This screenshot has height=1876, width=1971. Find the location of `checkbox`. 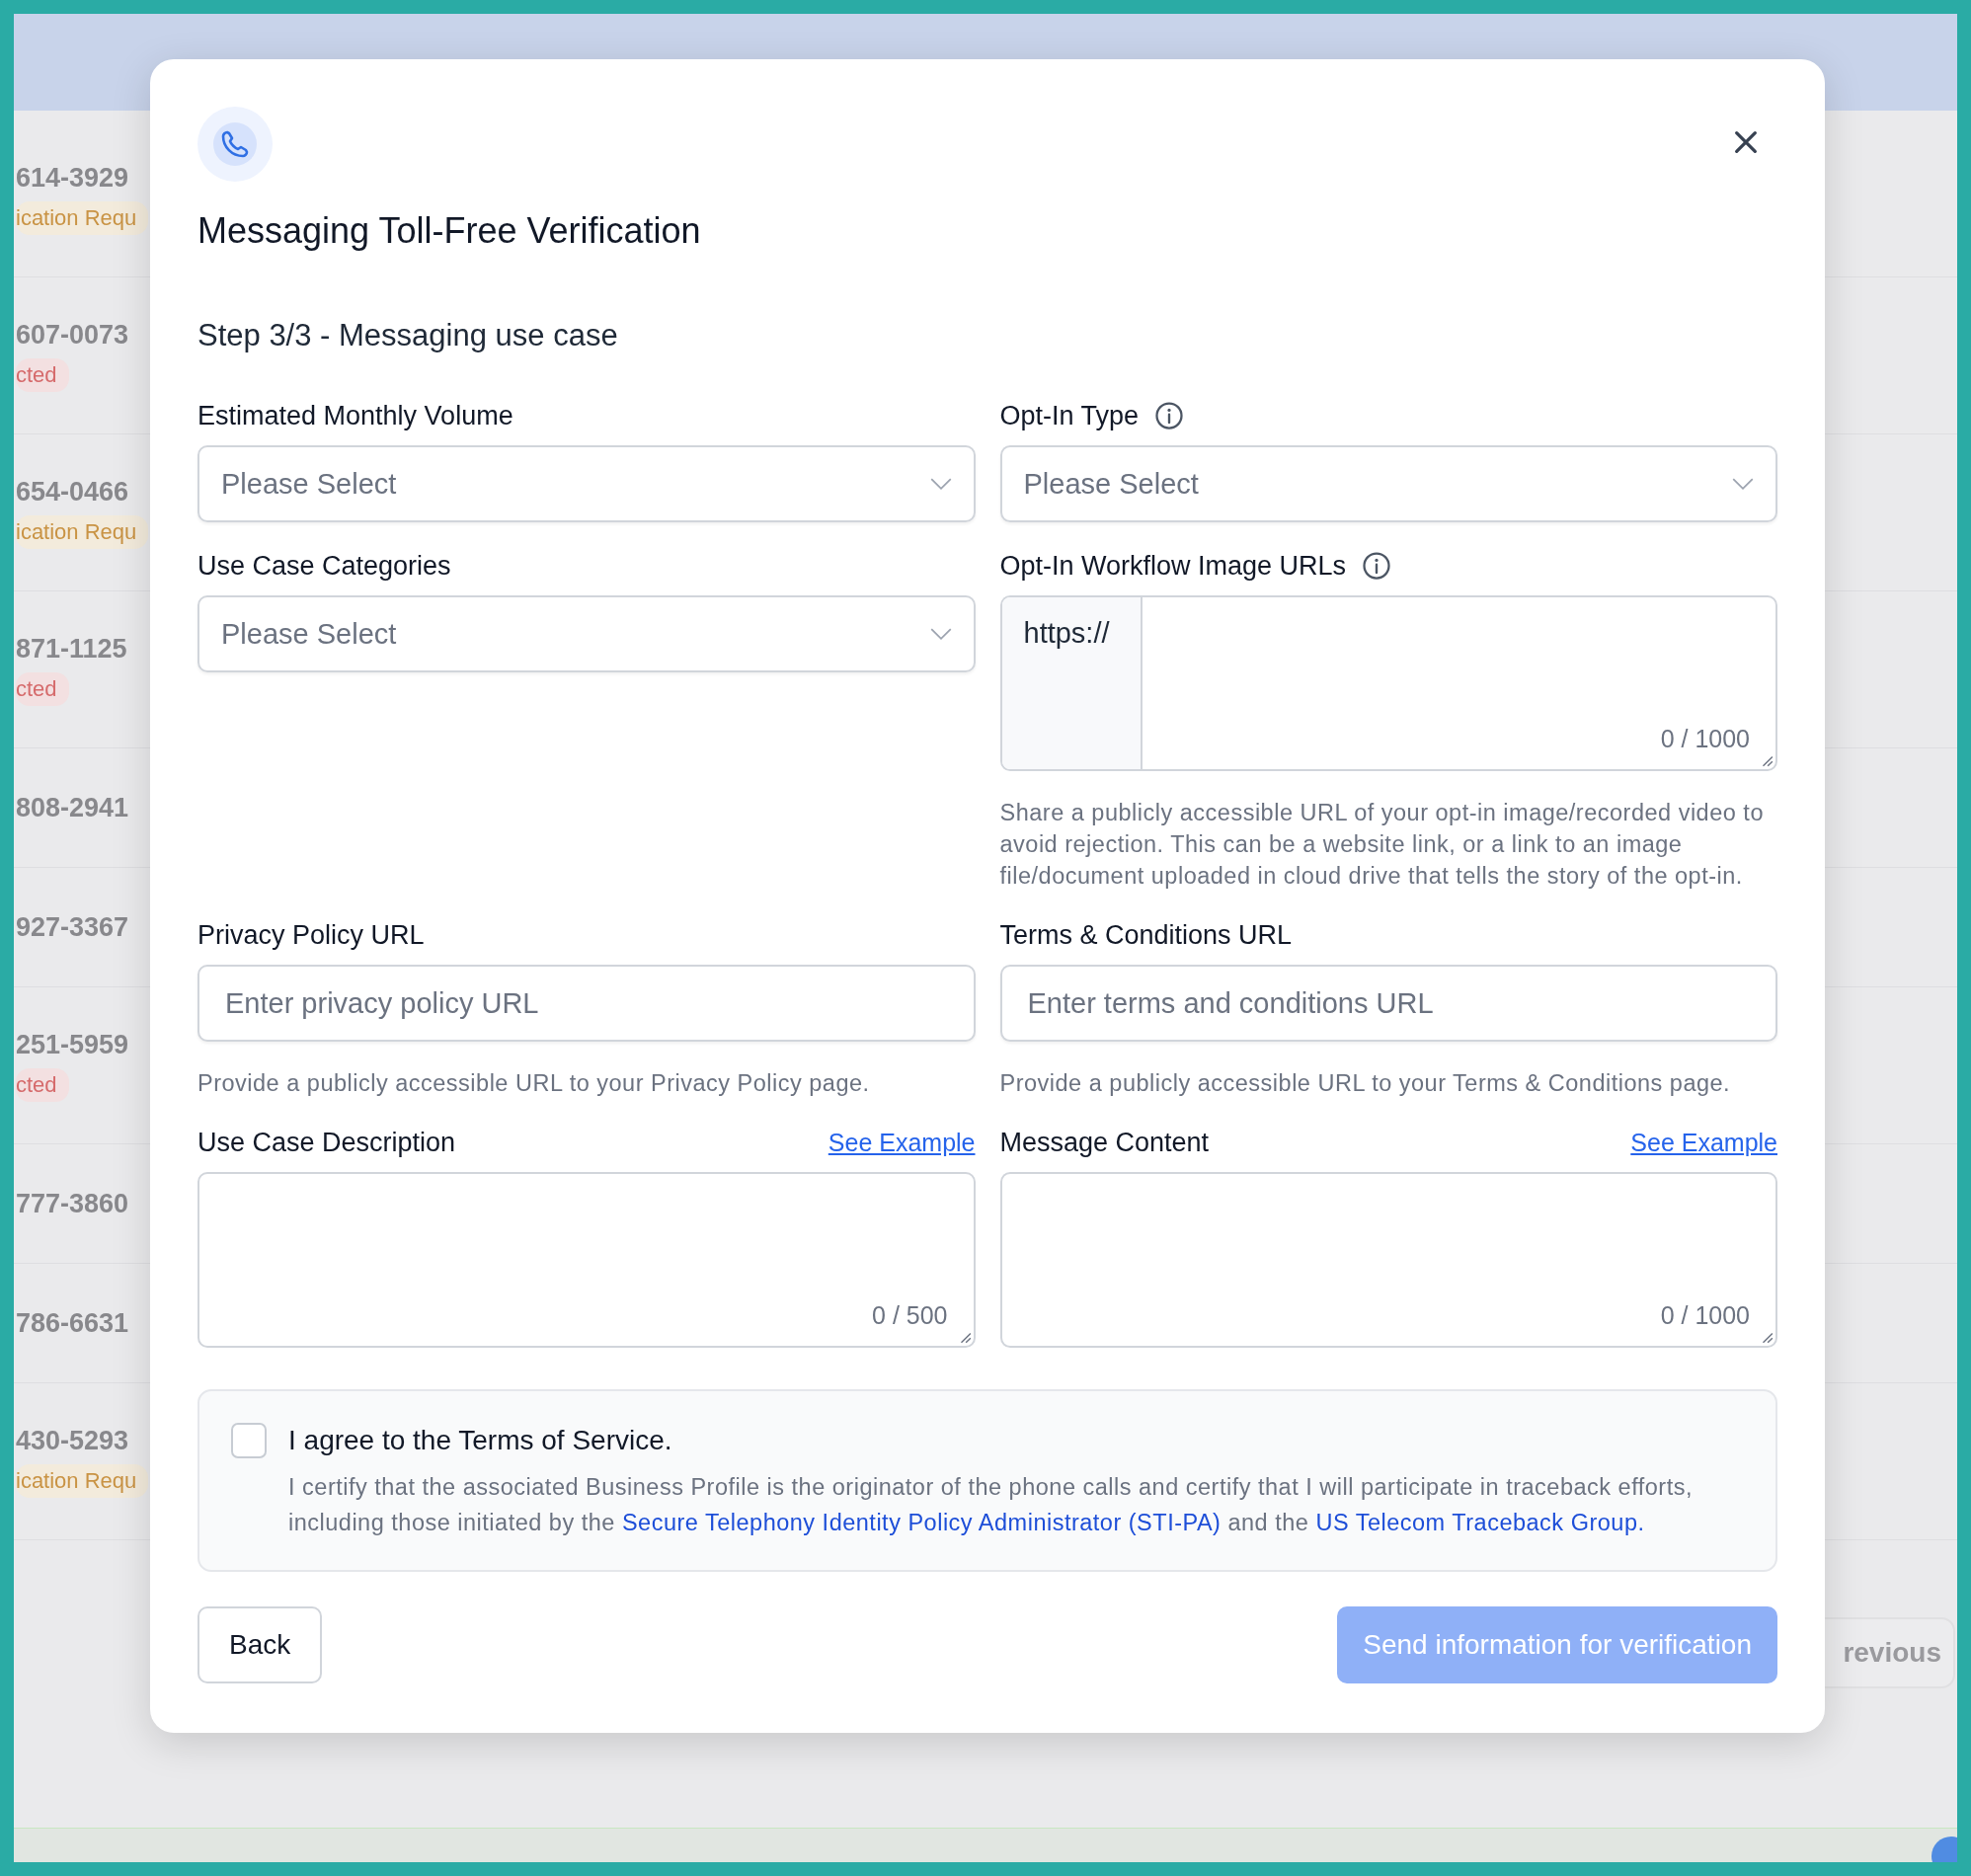

checkbox is located at coordinates (249, 1440).